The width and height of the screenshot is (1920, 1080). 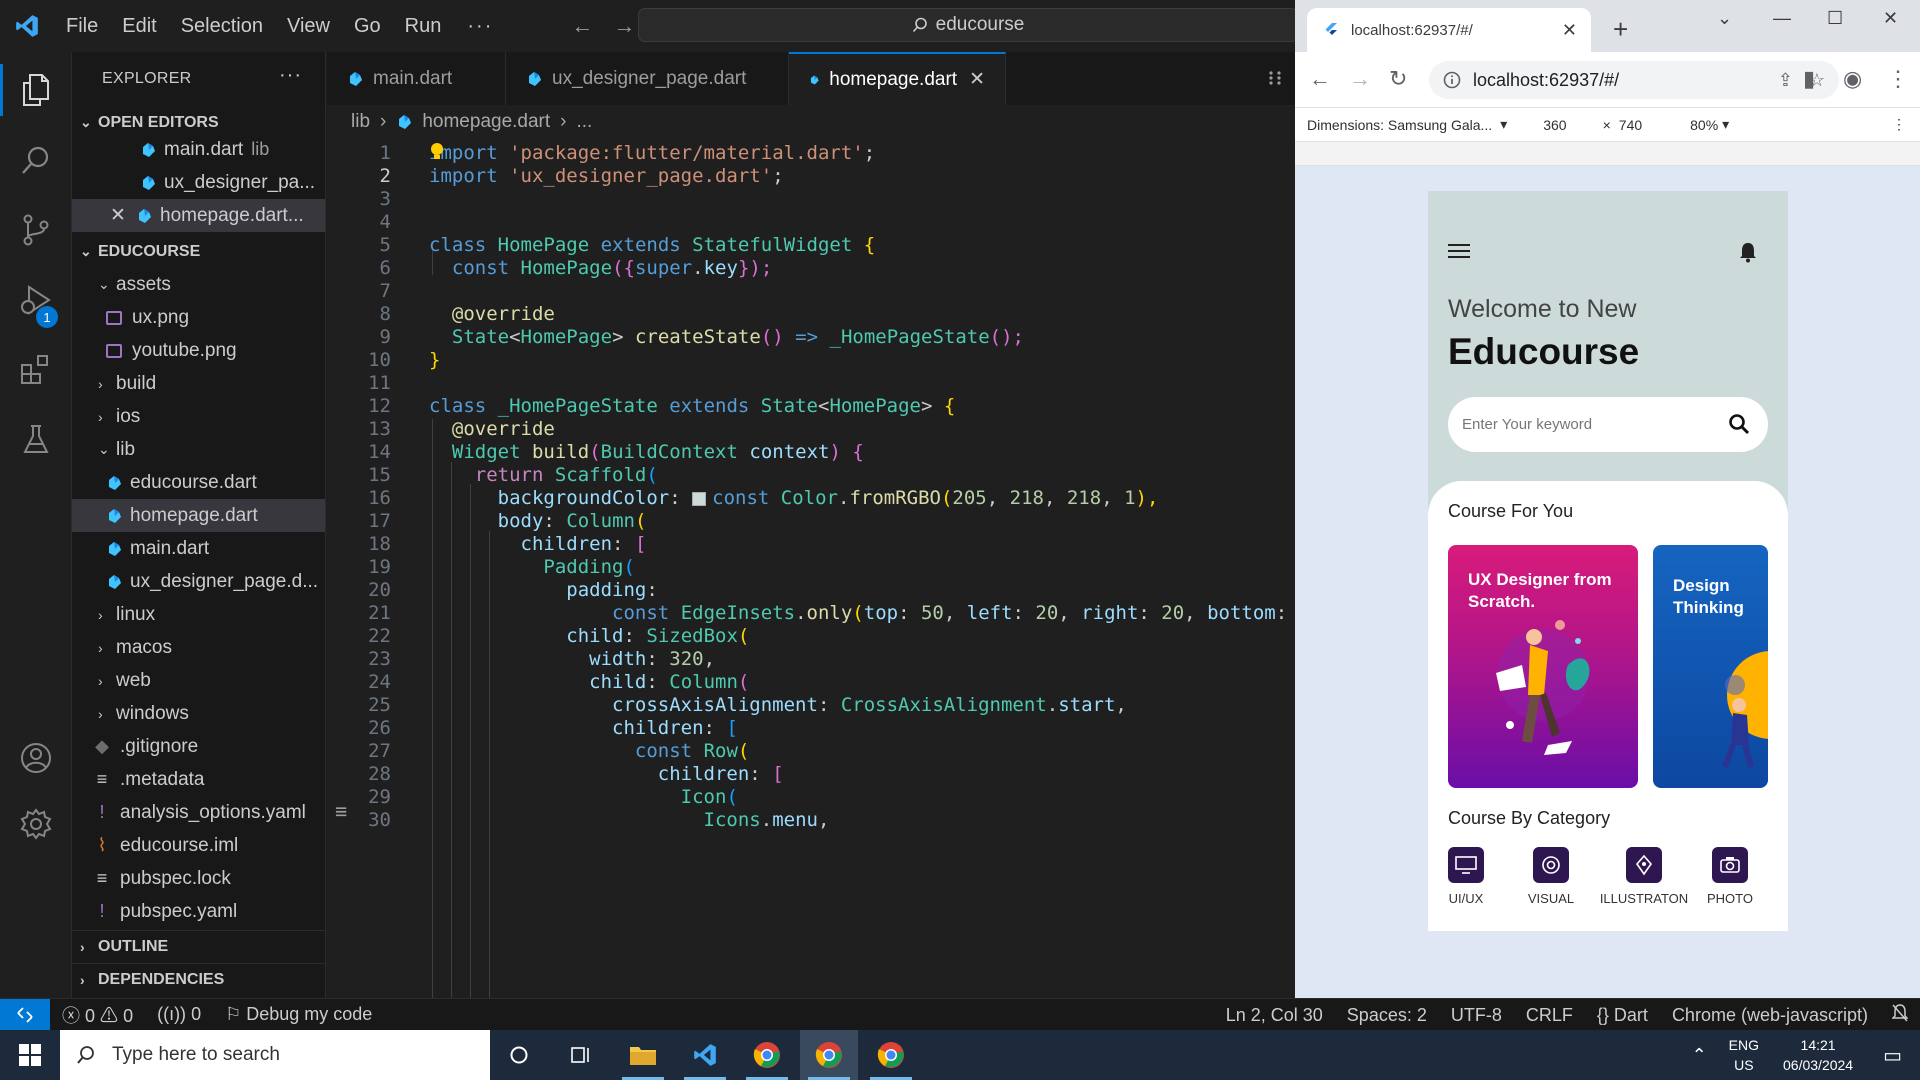 I want to click on testing-flask-icon, so click(x=36, y=440).